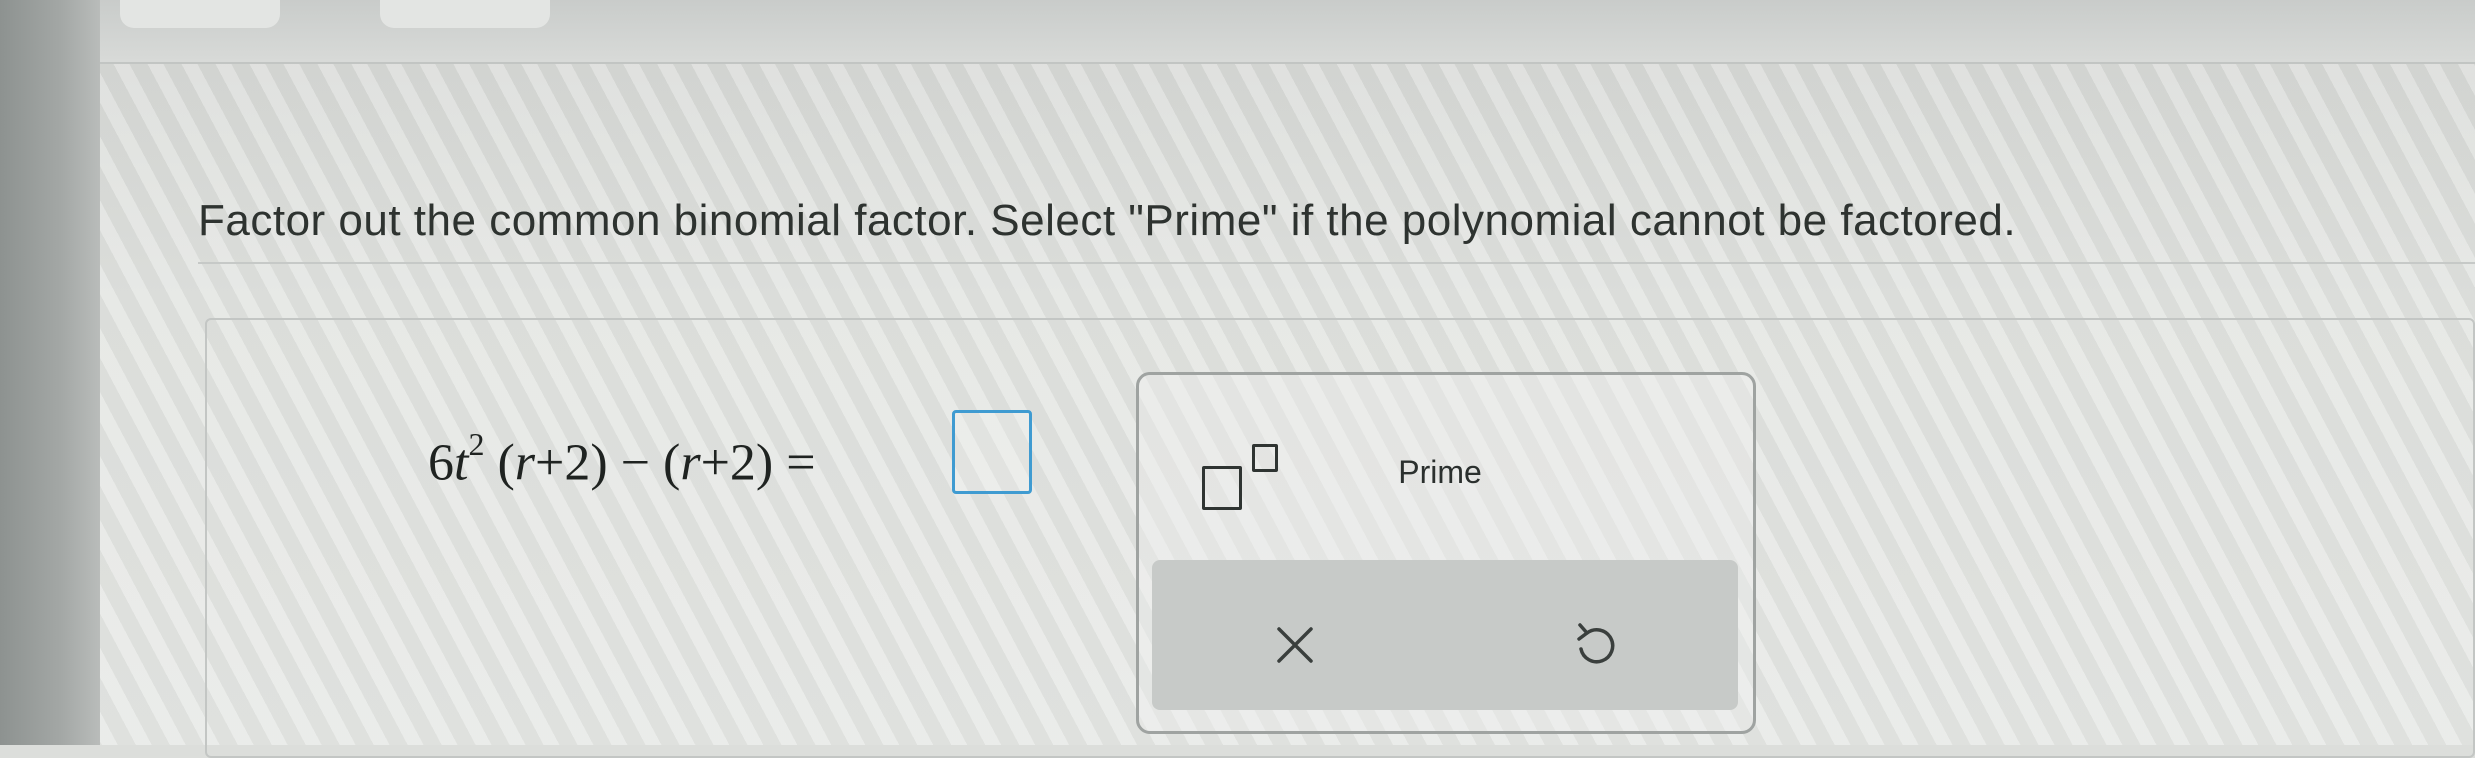 The width and height of the screenshot is (2475, 758). What do you see at coordinates (476, 444) in the screenshot?
I see `equation-exponent: 2` at bounding box center [476, 444].